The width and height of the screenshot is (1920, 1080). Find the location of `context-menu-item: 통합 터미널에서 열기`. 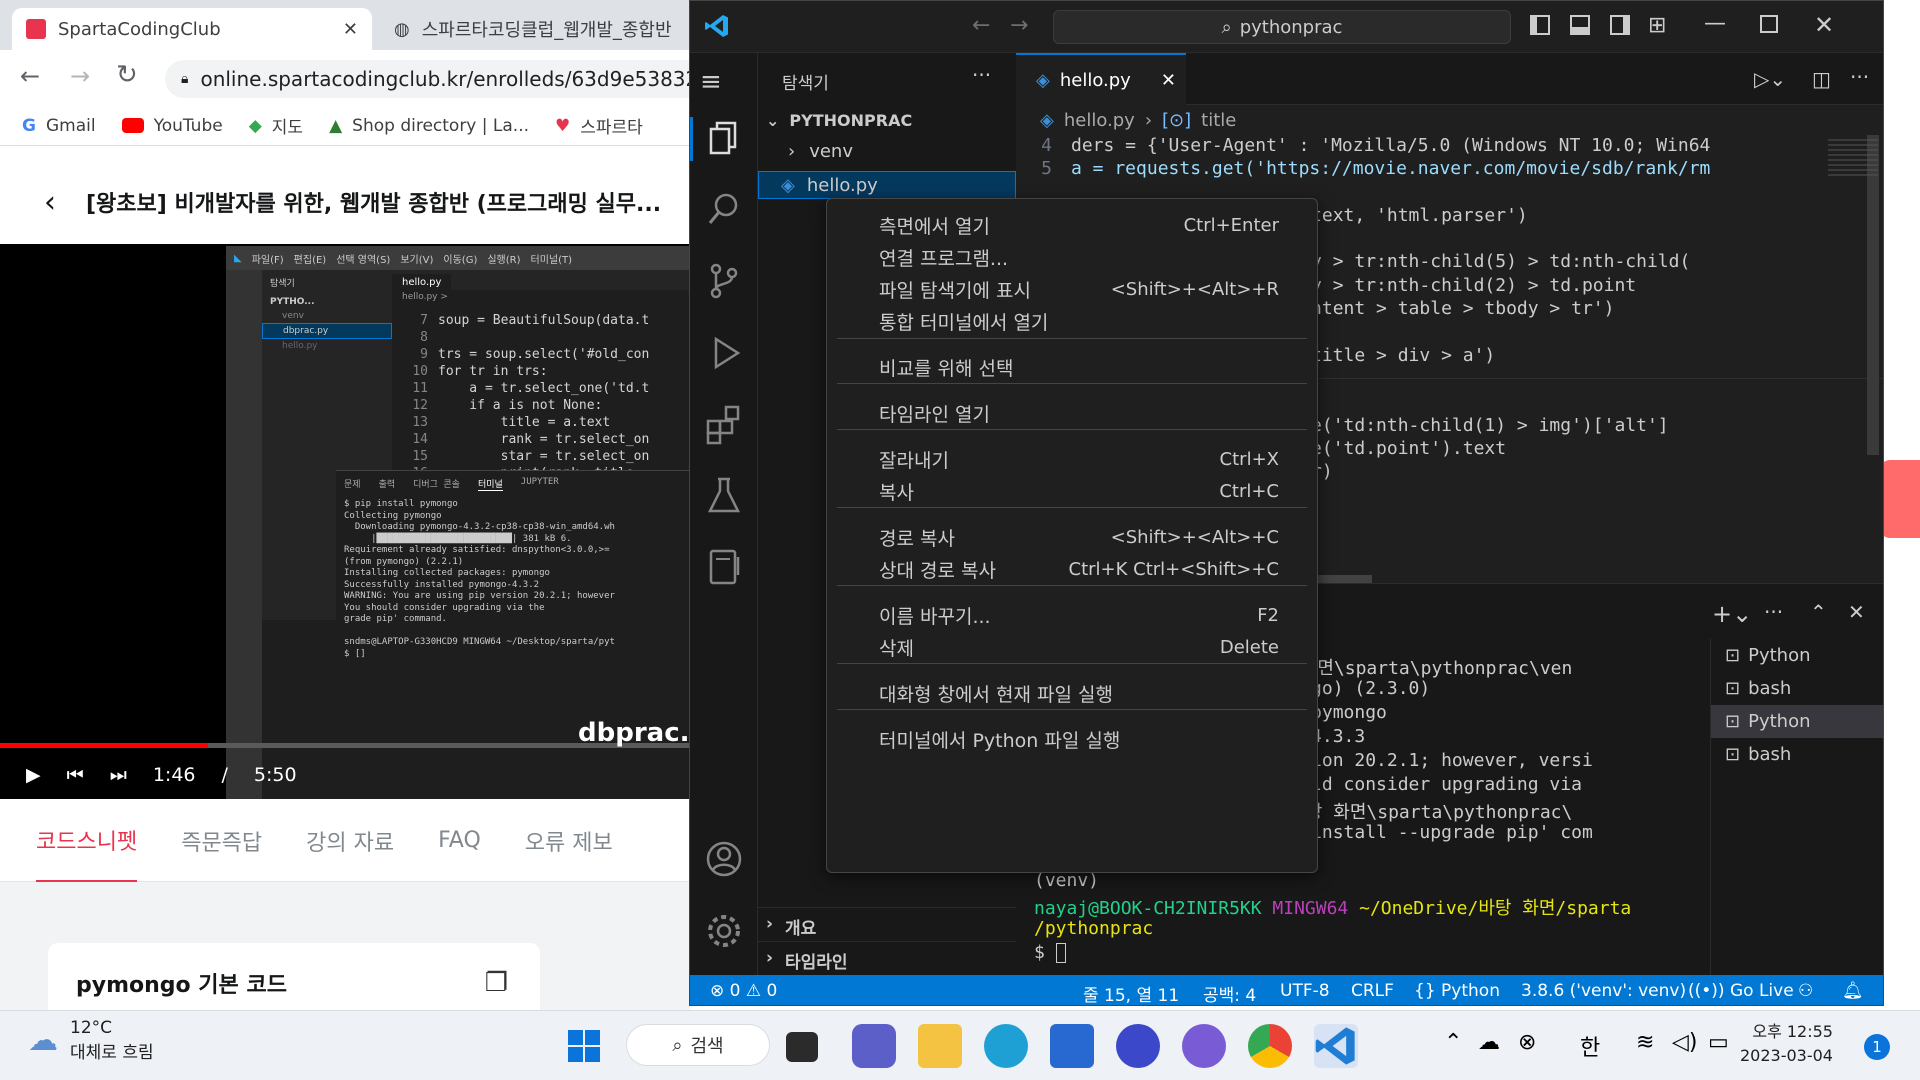

context-menu-item: 통합 터미널에서 열기 is located at coordinates (1072, 321).